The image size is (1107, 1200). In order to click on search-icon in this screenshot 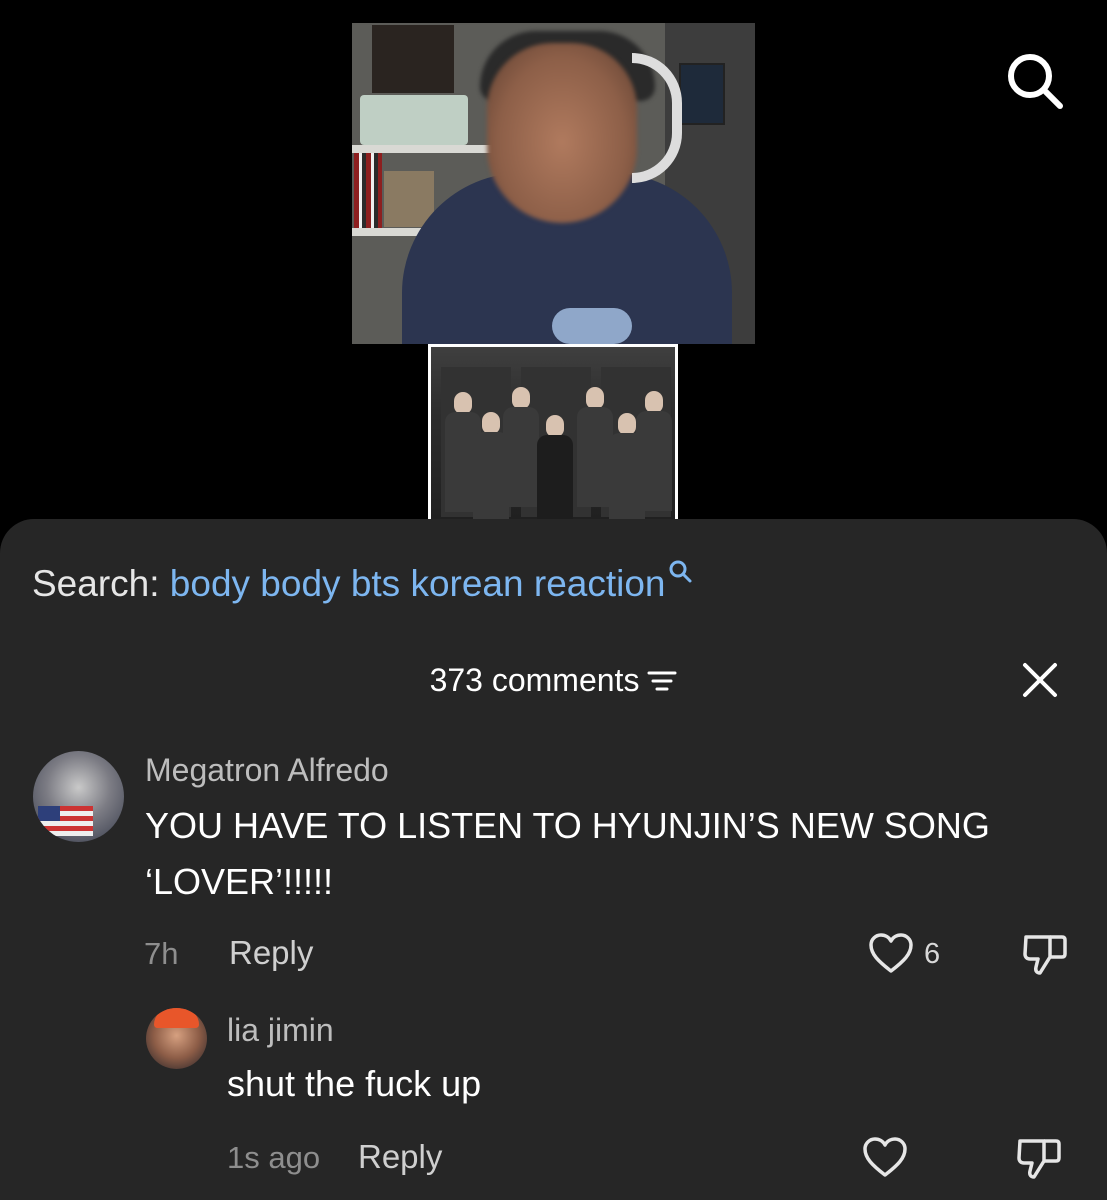, I will do `click(1035, 81)`.